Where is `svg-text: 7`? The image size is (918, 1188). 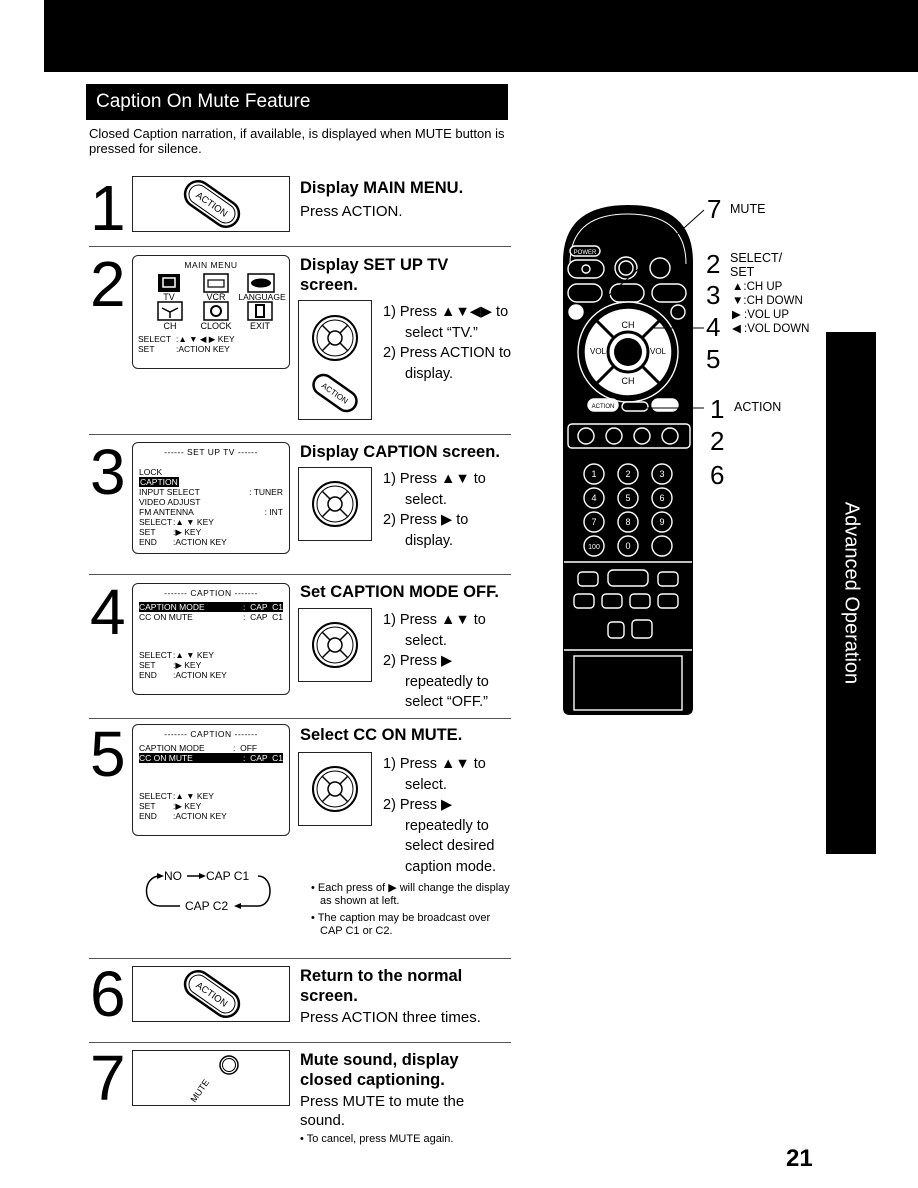
svg-text: 7 is located at coordinates (593, 522).